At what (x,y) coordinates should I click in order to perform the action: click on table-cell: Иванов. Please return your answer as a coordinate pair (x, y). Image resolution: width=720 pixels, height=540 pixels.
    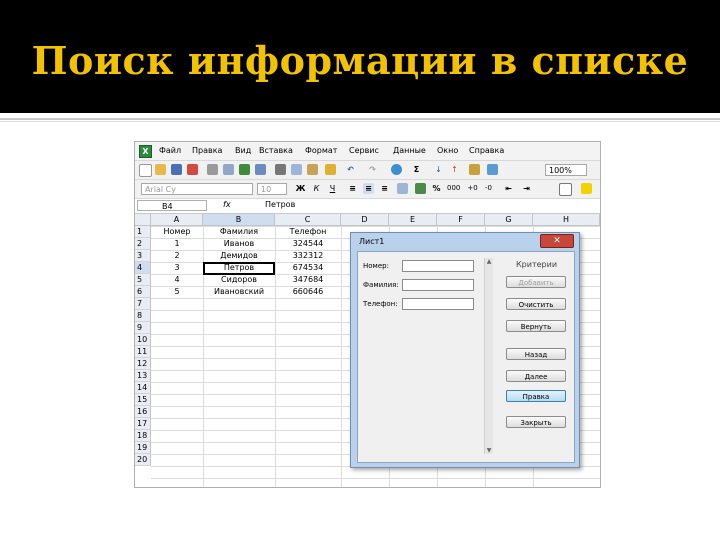
    Looking at the image, I should click on (239, 244).